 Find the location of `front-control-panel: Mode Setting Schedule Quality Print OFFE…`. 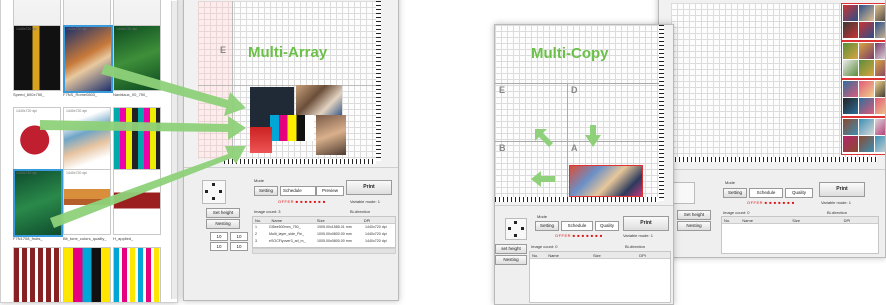

front-control-panel: Mode Setting Schedule Quality Print OFFE… is located at coordinates (584, 254).